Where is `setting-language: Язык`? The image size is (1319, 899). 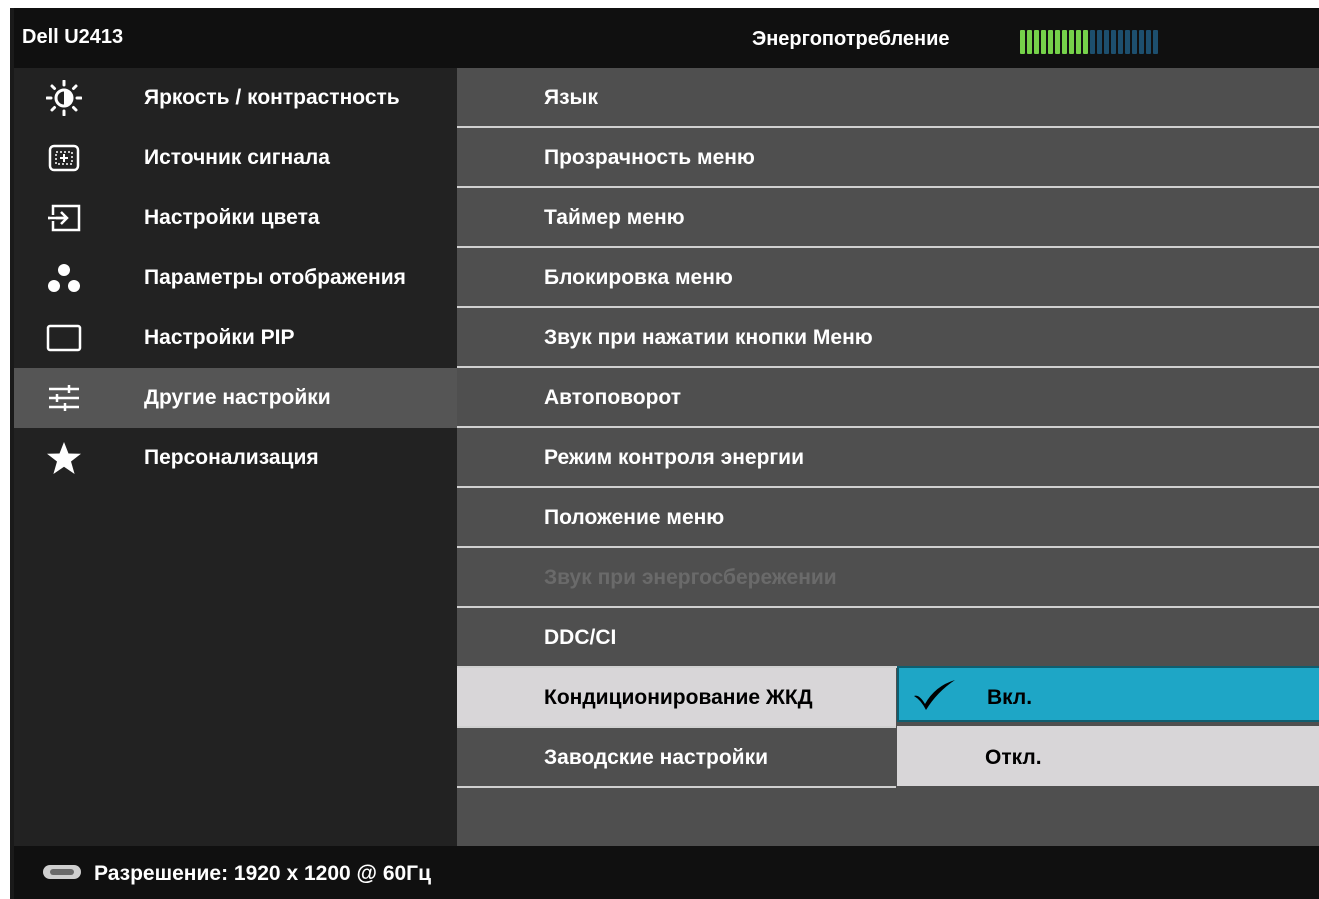 setting-language: Язык is located at coordinates (888, 98).